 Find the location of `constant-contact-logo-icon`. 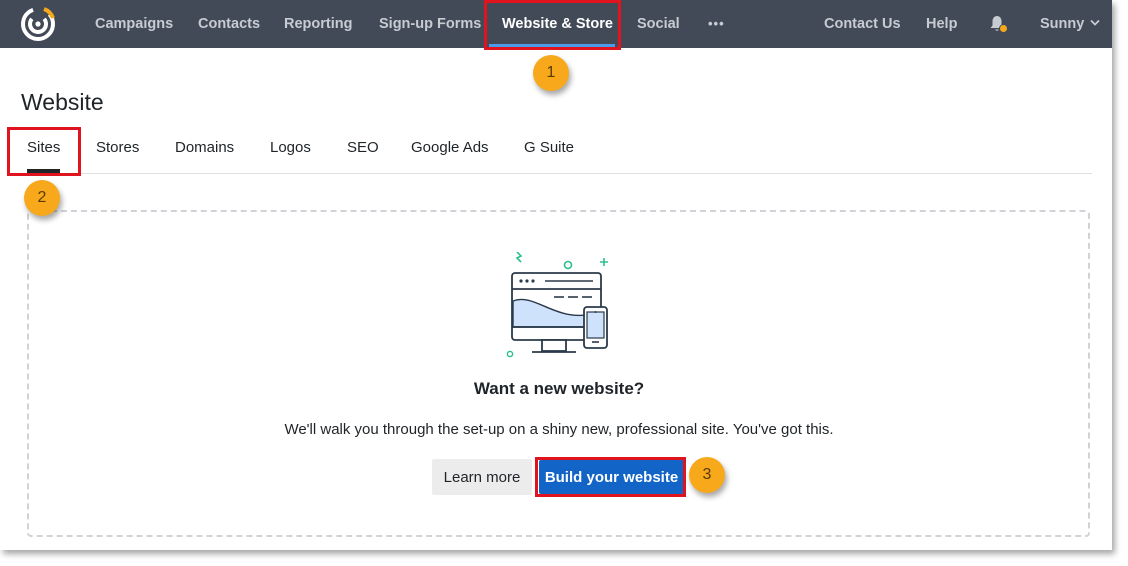

constant-contact-logo-icon is located at coordinates (38, 24).